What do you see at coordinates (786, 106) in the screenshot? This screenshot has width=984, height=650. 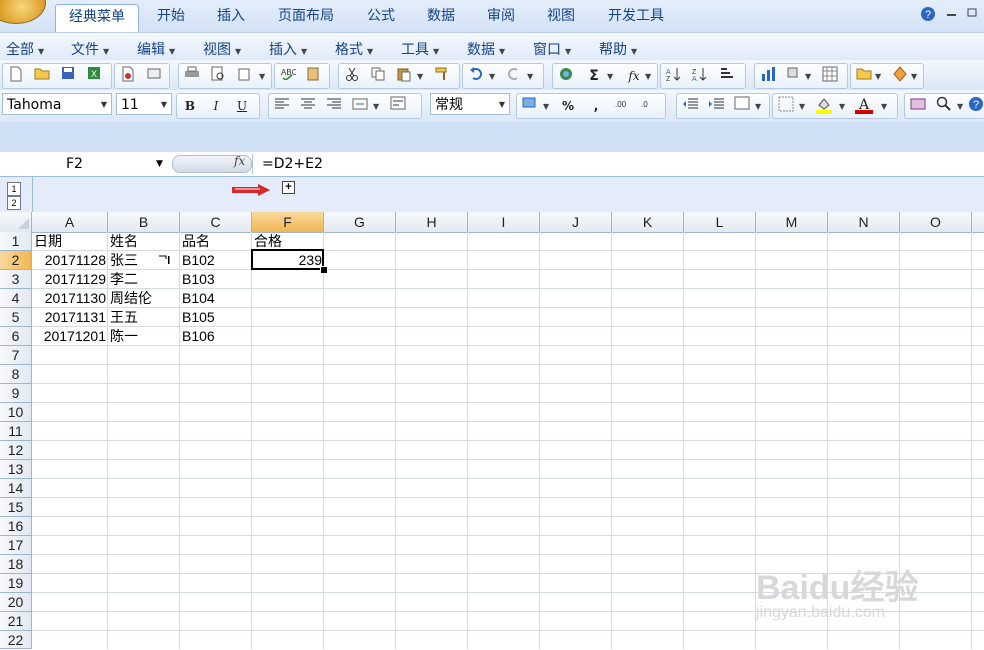 I see `borders-icon` at bounding box center [786, 106].